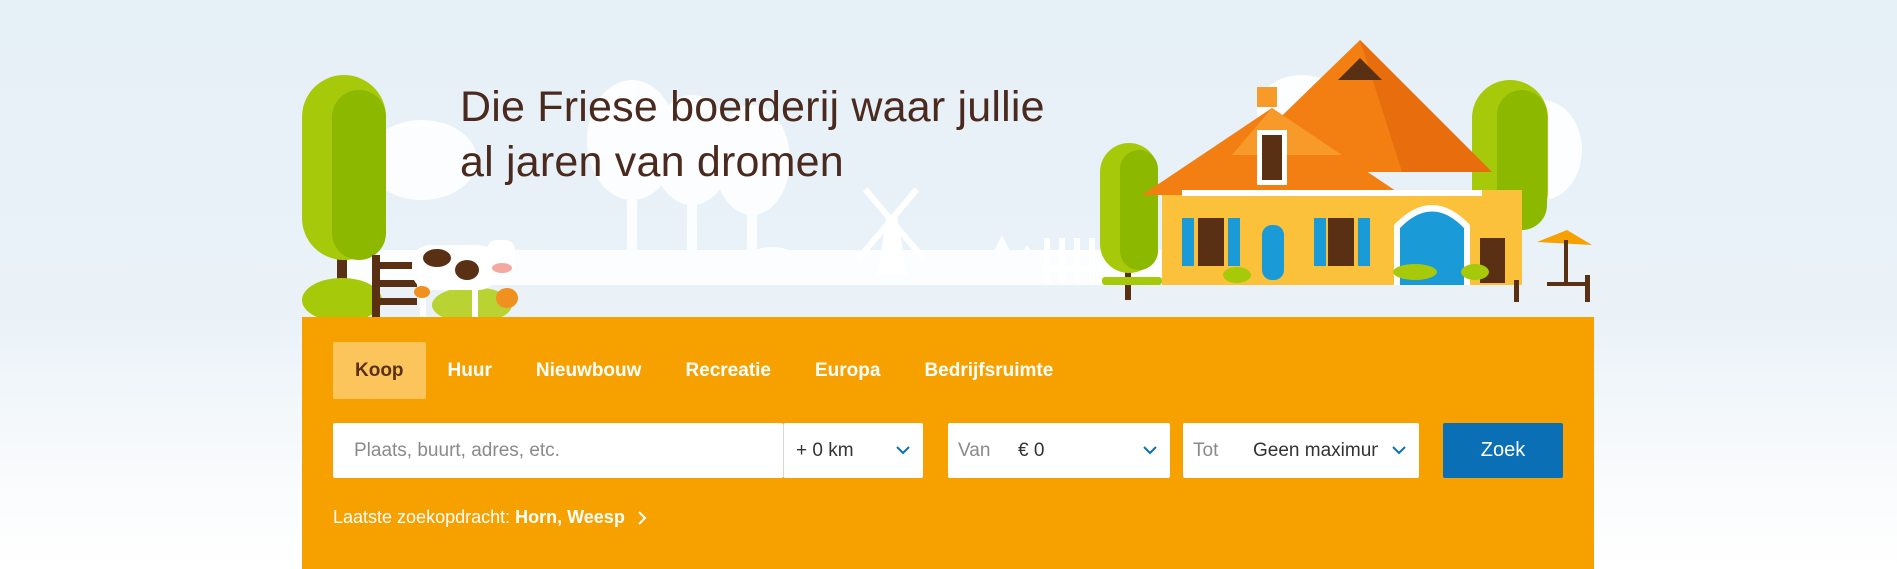 Image resolution: width=1897 pixels, height=569 pixels. I want to click on price-to-label: Tot, so click(1206, 450).